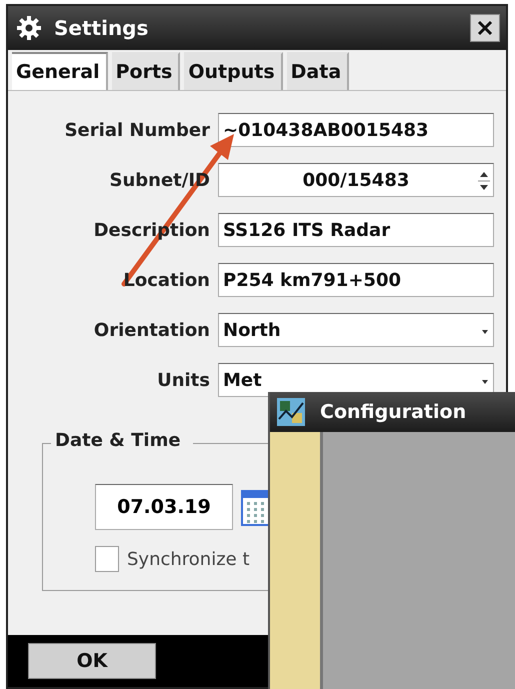 This screenshot has height=689, width=515. I want to click on input-field: P254 km791+500, so click(356, 280).